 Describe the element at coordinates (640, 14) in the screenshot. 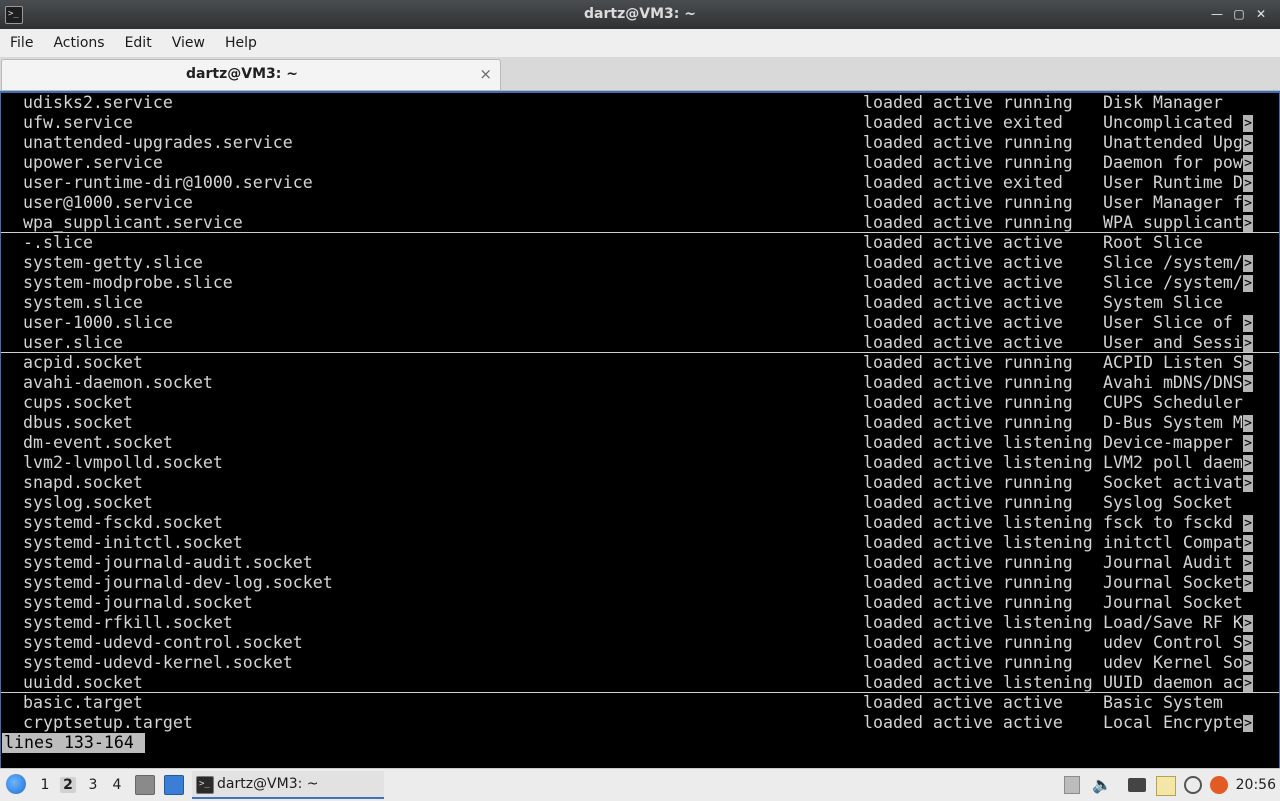

I see `window-titlebar: >_ dartz@VM3: ~ — ▢ ✕` at that location.